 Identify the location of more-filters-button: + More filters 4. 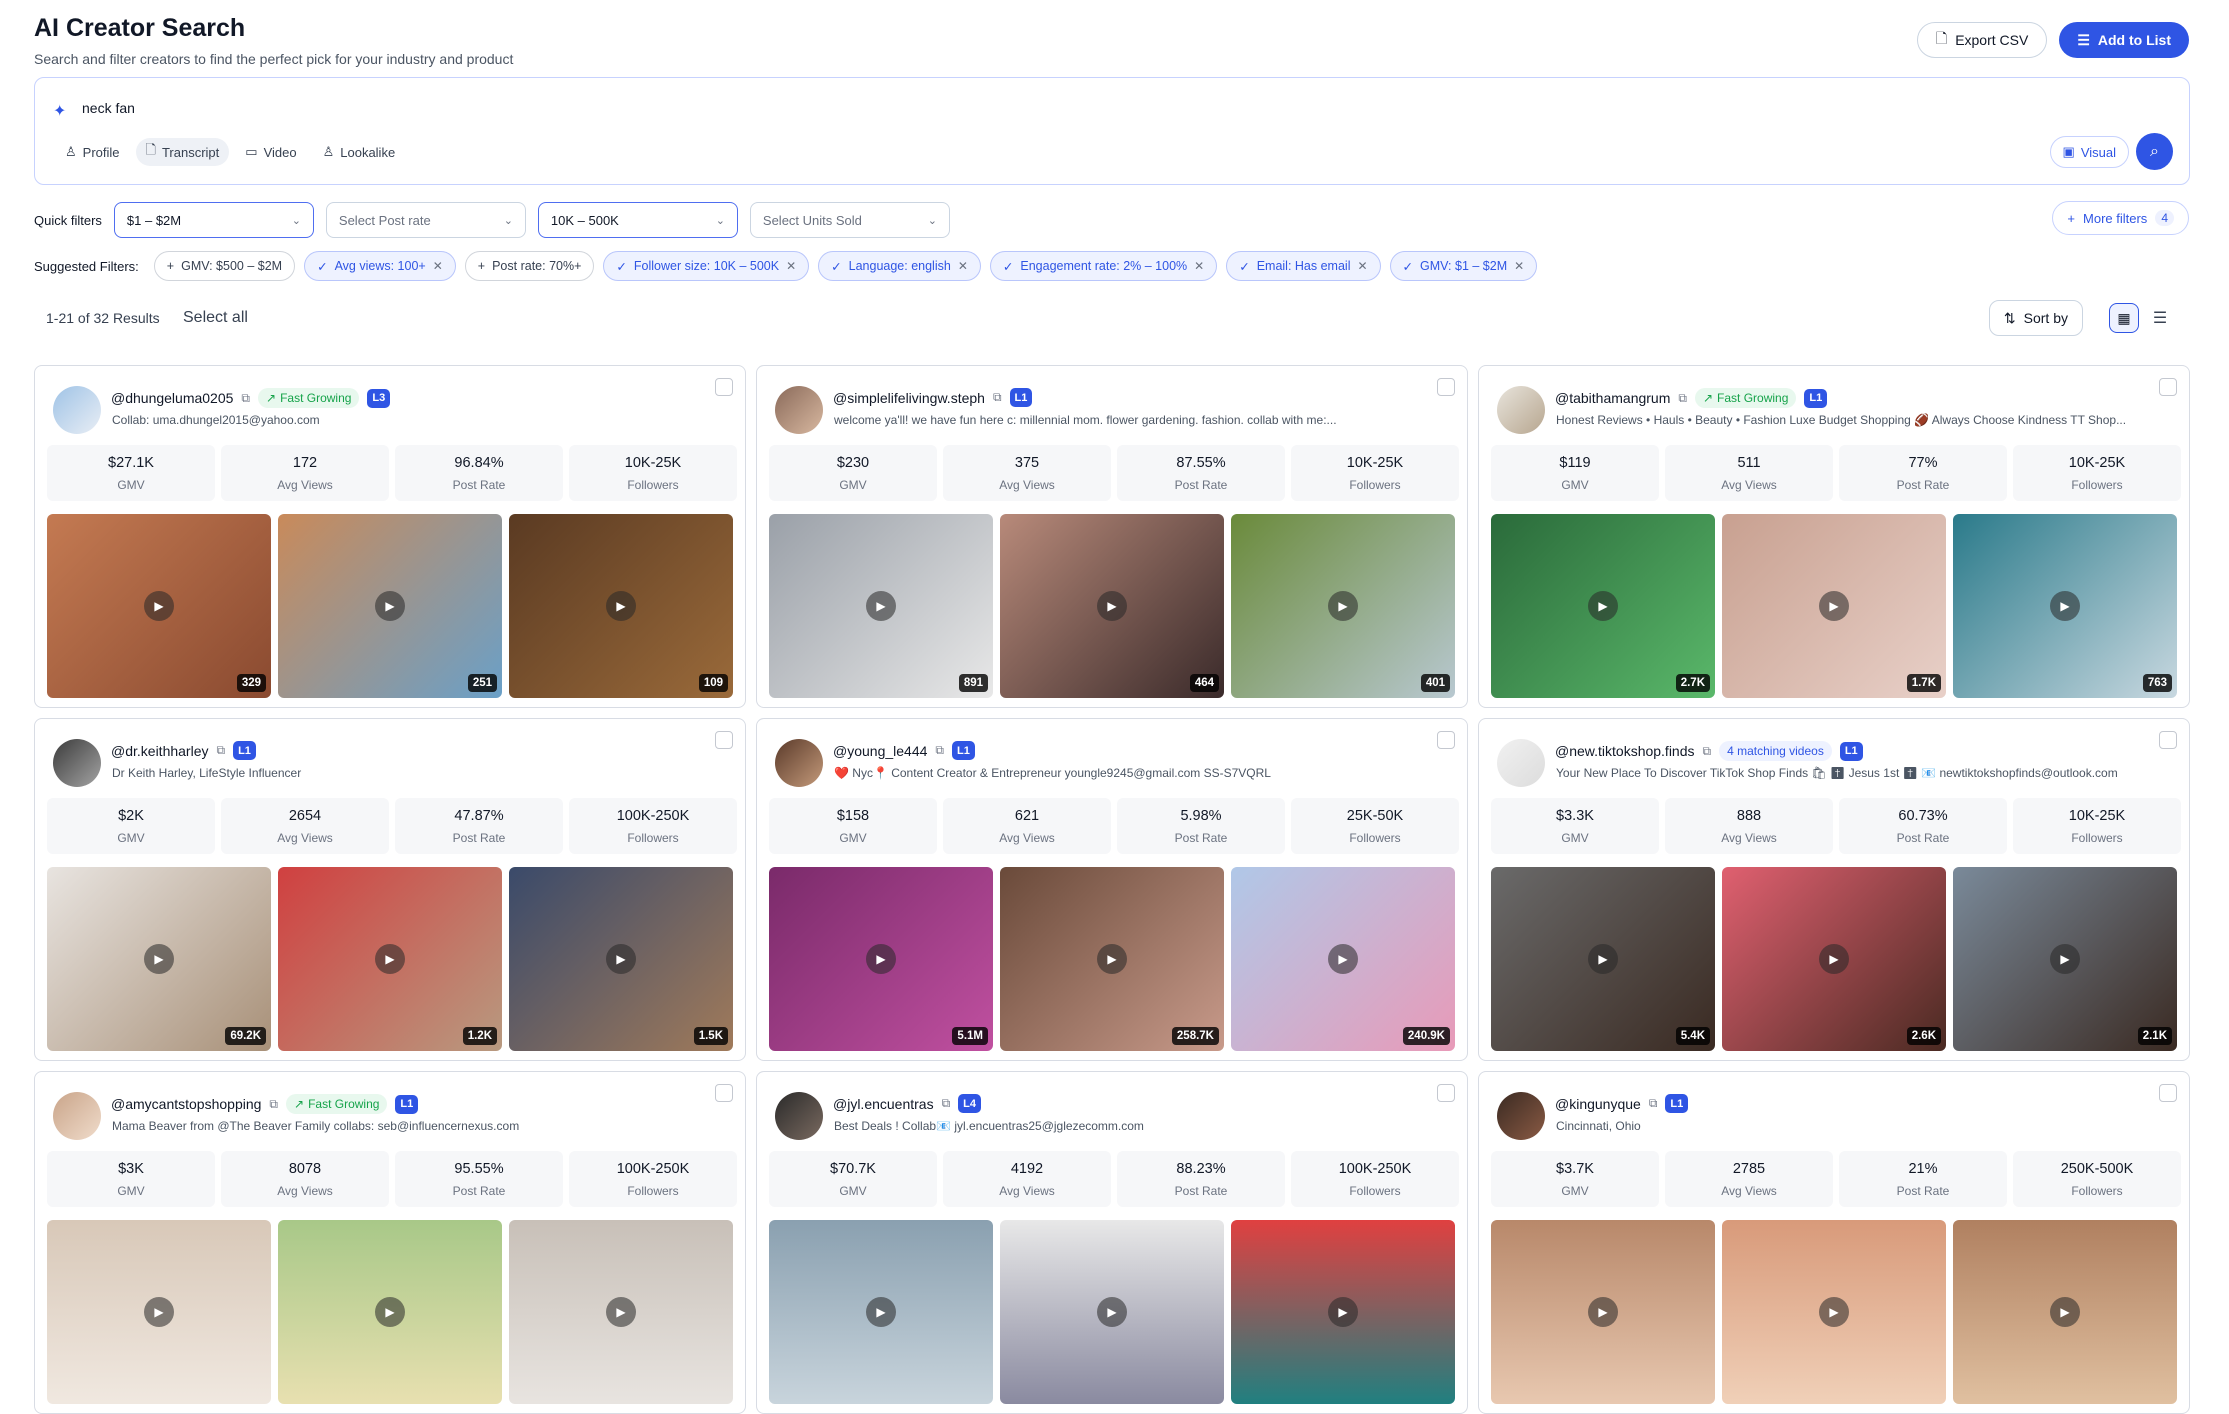
(2120, 218).